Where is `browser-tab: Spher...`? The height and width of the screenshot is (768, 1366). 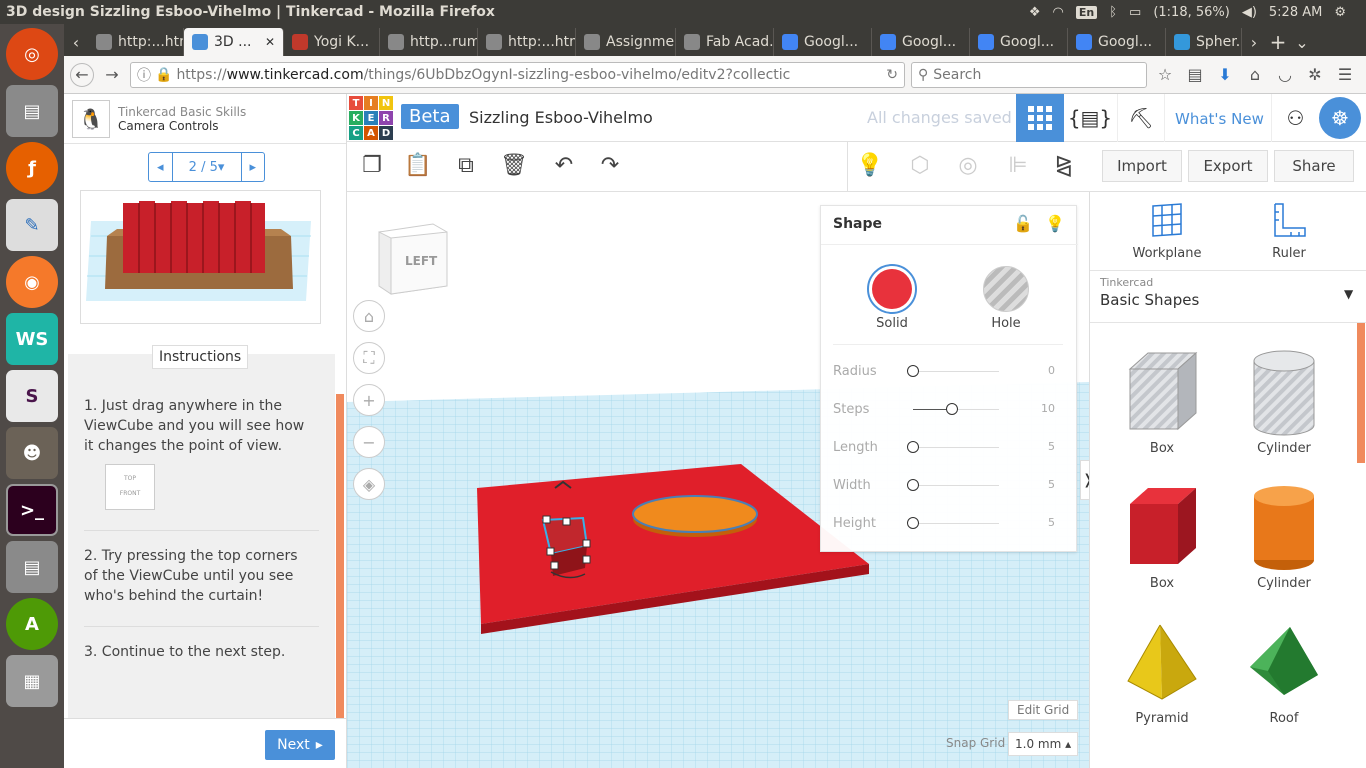 browser-tab: Spher... is located at coordinates (1204, 42).